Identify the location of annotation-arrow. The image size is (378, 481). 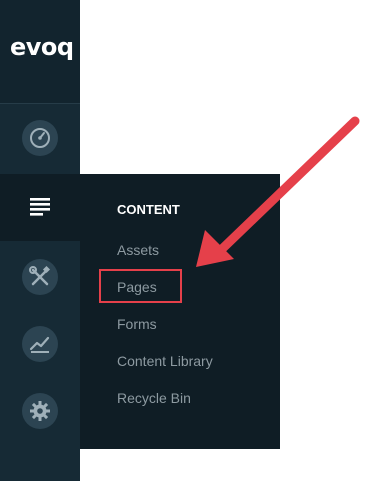
(278, 191).